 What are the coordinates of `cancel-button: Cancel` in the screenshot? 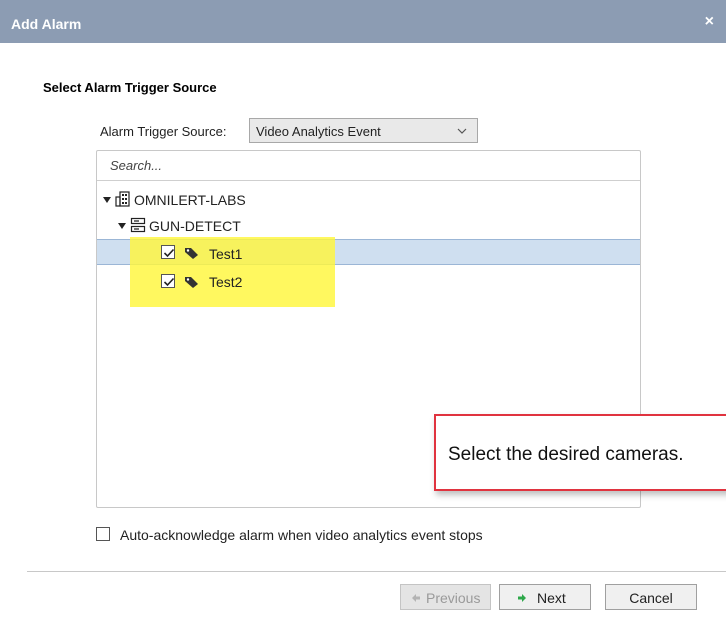 It's located at (651, 597).